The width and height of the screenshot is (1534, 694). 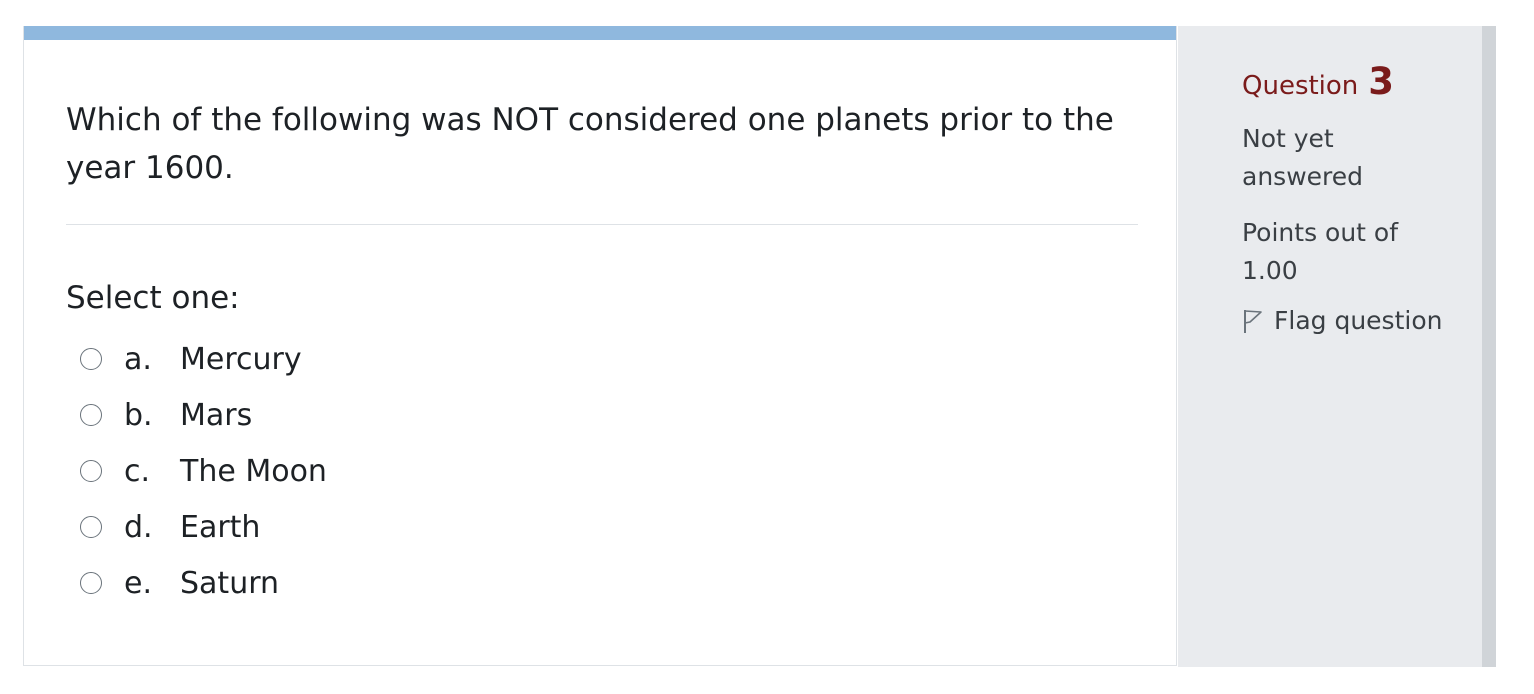 I want to click on question-number: 3, so click(x=1381, y=81).